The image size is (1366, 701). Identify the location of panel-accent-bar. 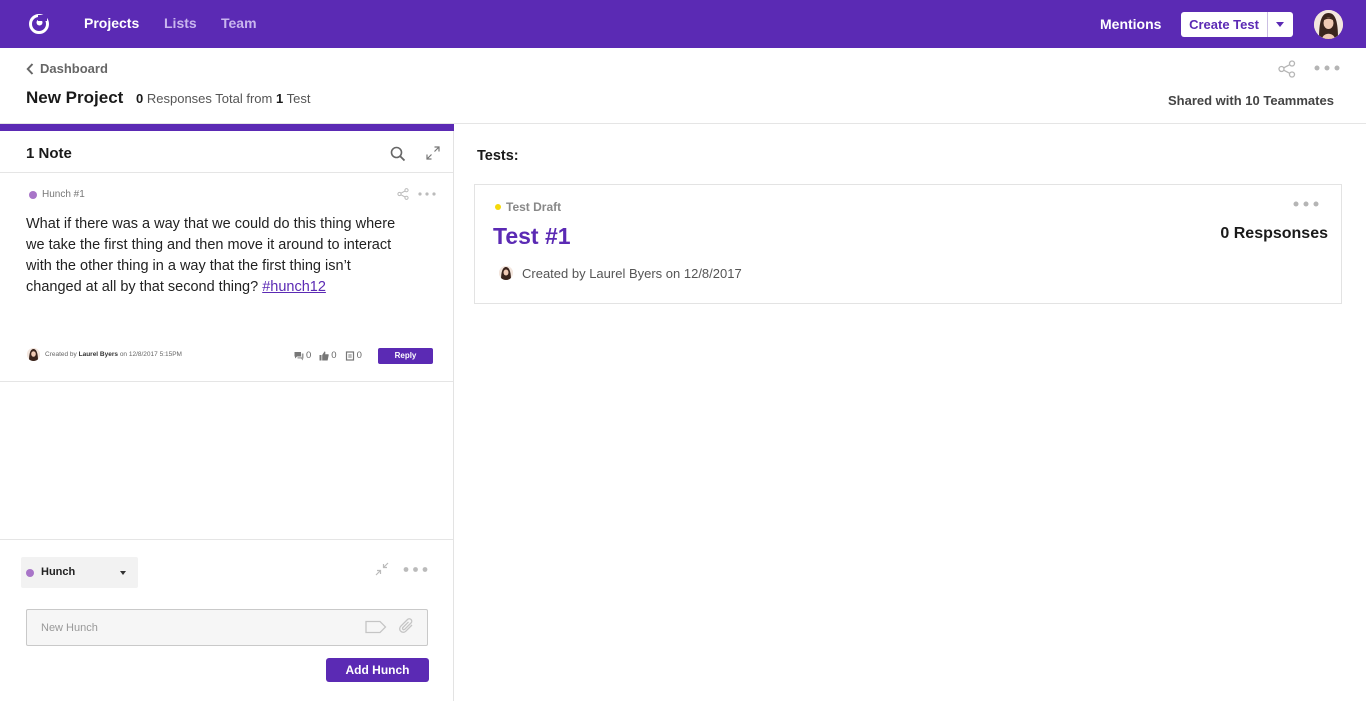
(227, 127).